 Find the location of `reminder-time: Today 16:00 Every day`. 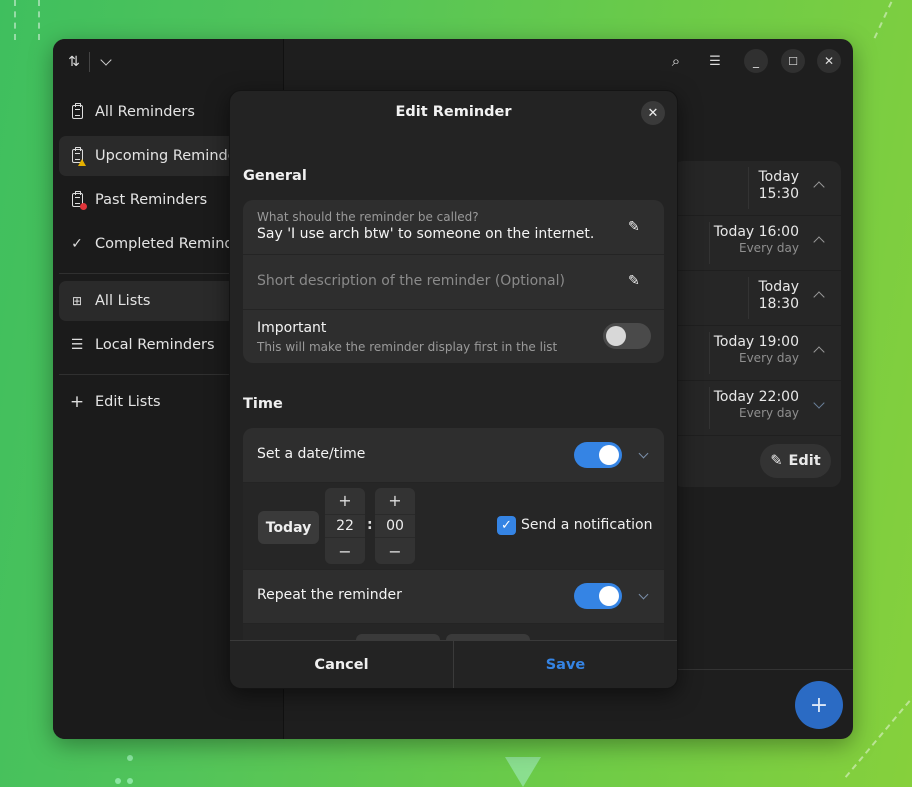

reminder-time: Today 16:00 Every day is located at coordinates (756, 239).